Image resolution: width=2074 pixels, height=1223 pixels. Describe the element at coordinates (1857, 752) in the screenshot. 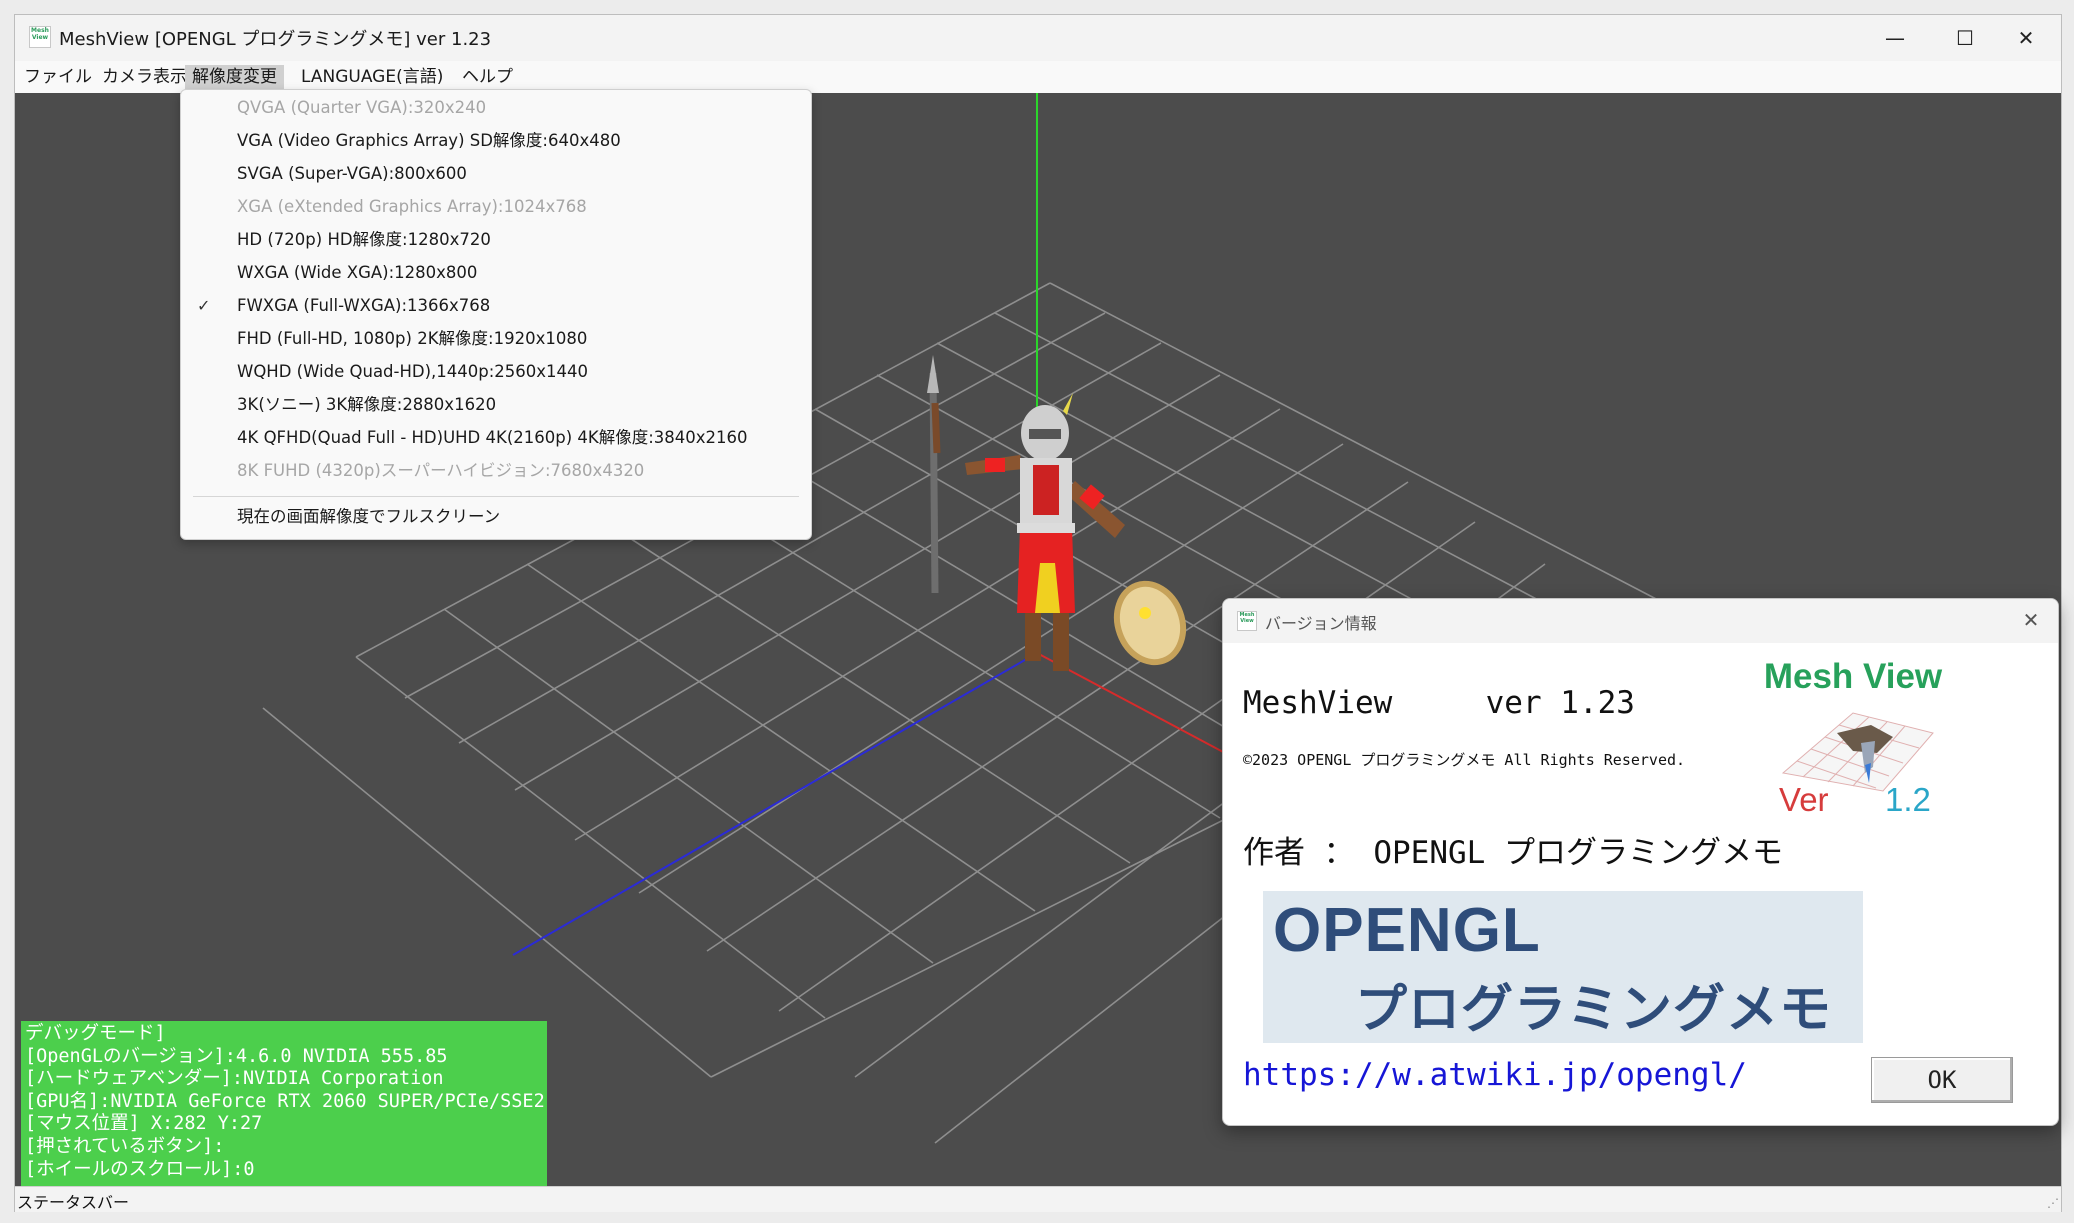

I see `logo-grid-graphic` at that location.